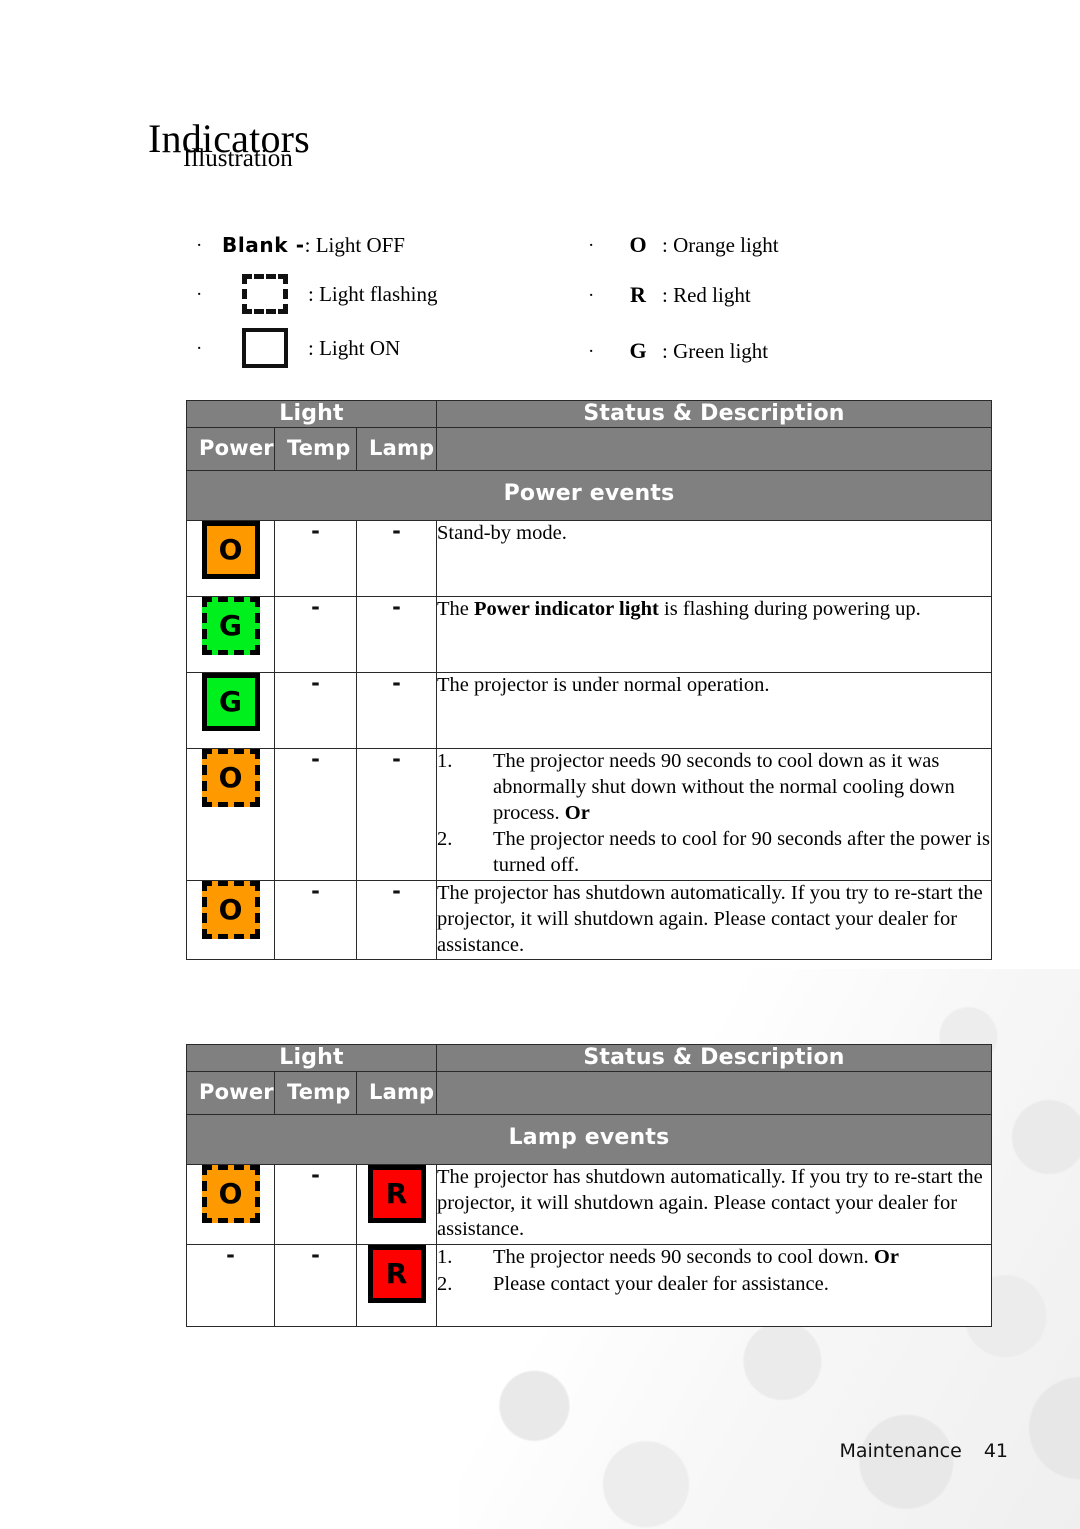 Image resolution: width=1080 pixels, height=1529 pixels. Describe the element at coordinates (238, 158) in the screenshot. I see `section-subtitle: Illustration` at that location.